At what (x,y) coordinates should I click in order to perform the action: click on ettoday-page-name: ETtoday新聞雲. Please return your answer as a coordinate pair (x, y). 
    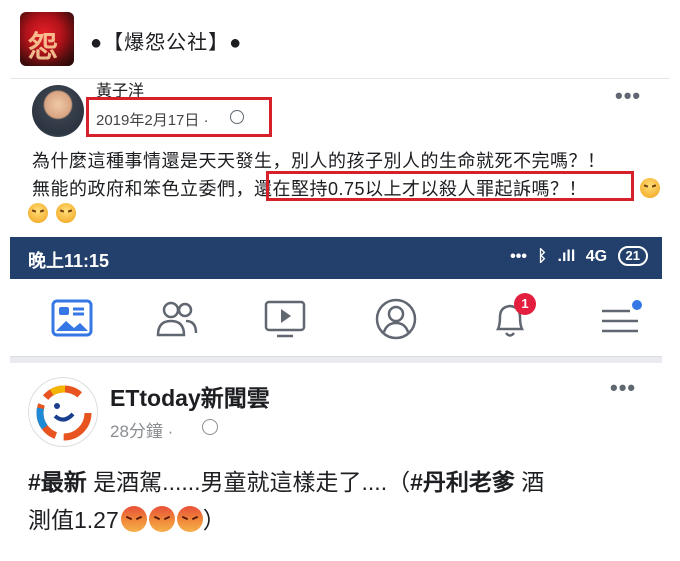
    Looking at the image, I should click on (190, 396).